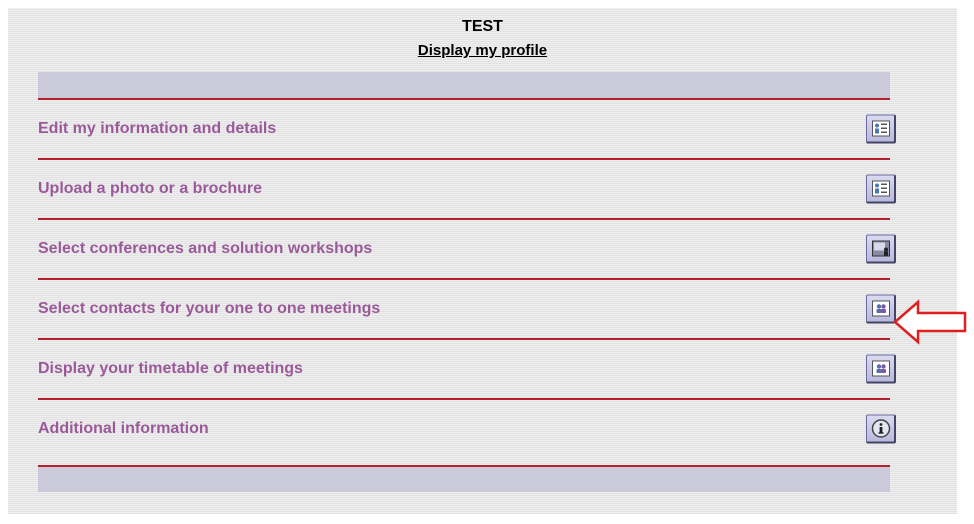  What do you see at coordinates (464, 478) in the screenshot?
I see `menu-footer-bar` at bounding box center [464, 478].